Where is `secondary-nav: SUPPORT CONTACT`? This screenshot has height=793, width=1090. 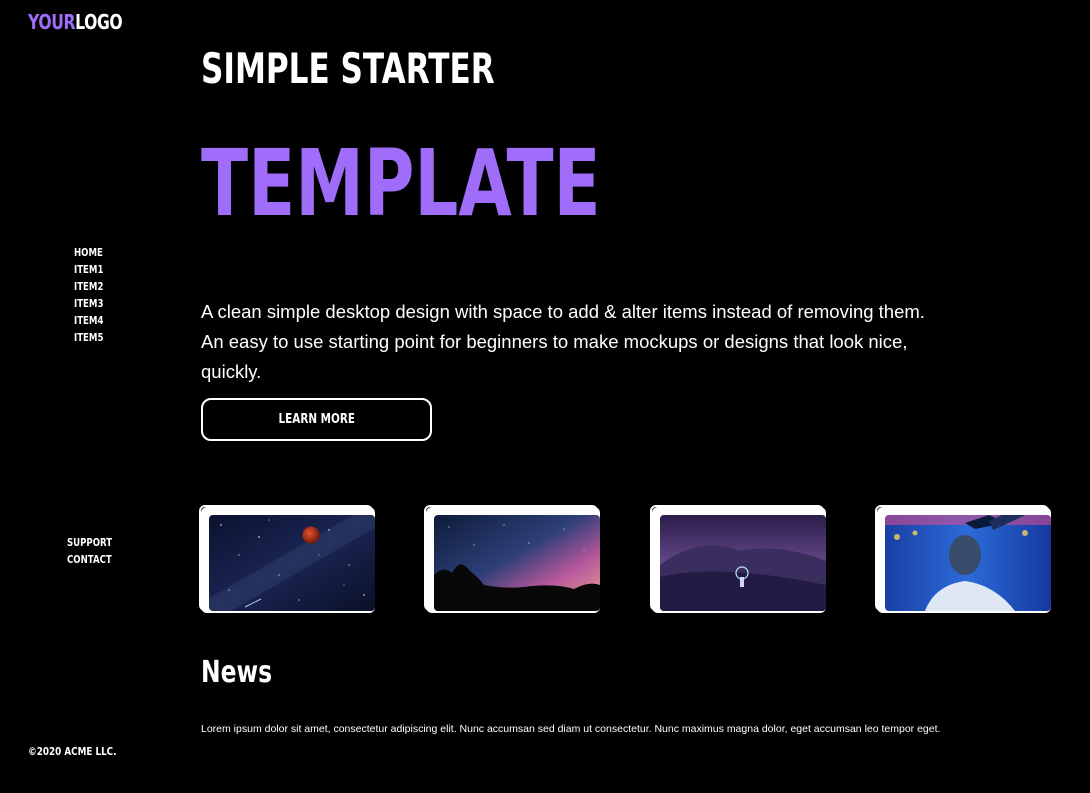 secondary-nav: SUPPORT CONTACT is located at coordinates (96, 551).